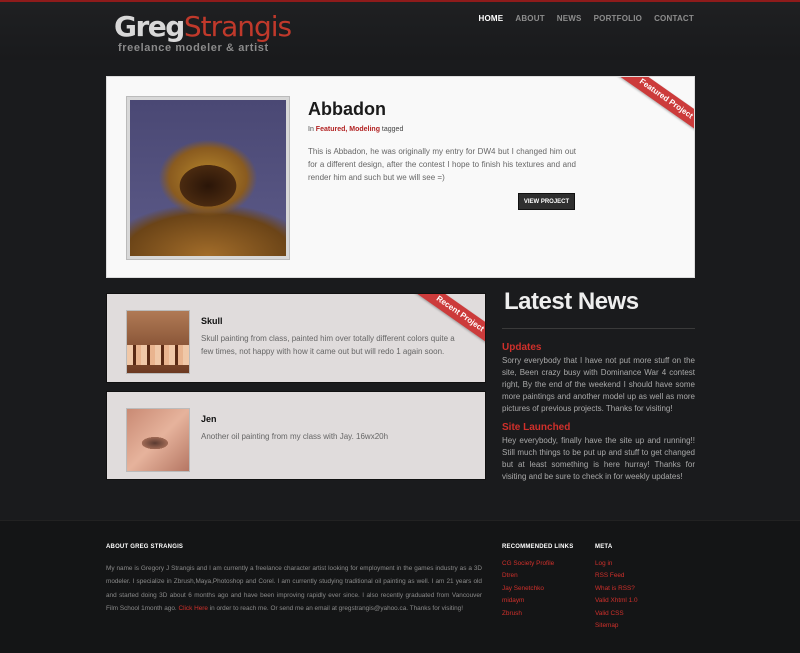 The height and width of the screenshot is (653, 800). I want to click on featured-categories: Featured, Modeling, so click(348, 129).